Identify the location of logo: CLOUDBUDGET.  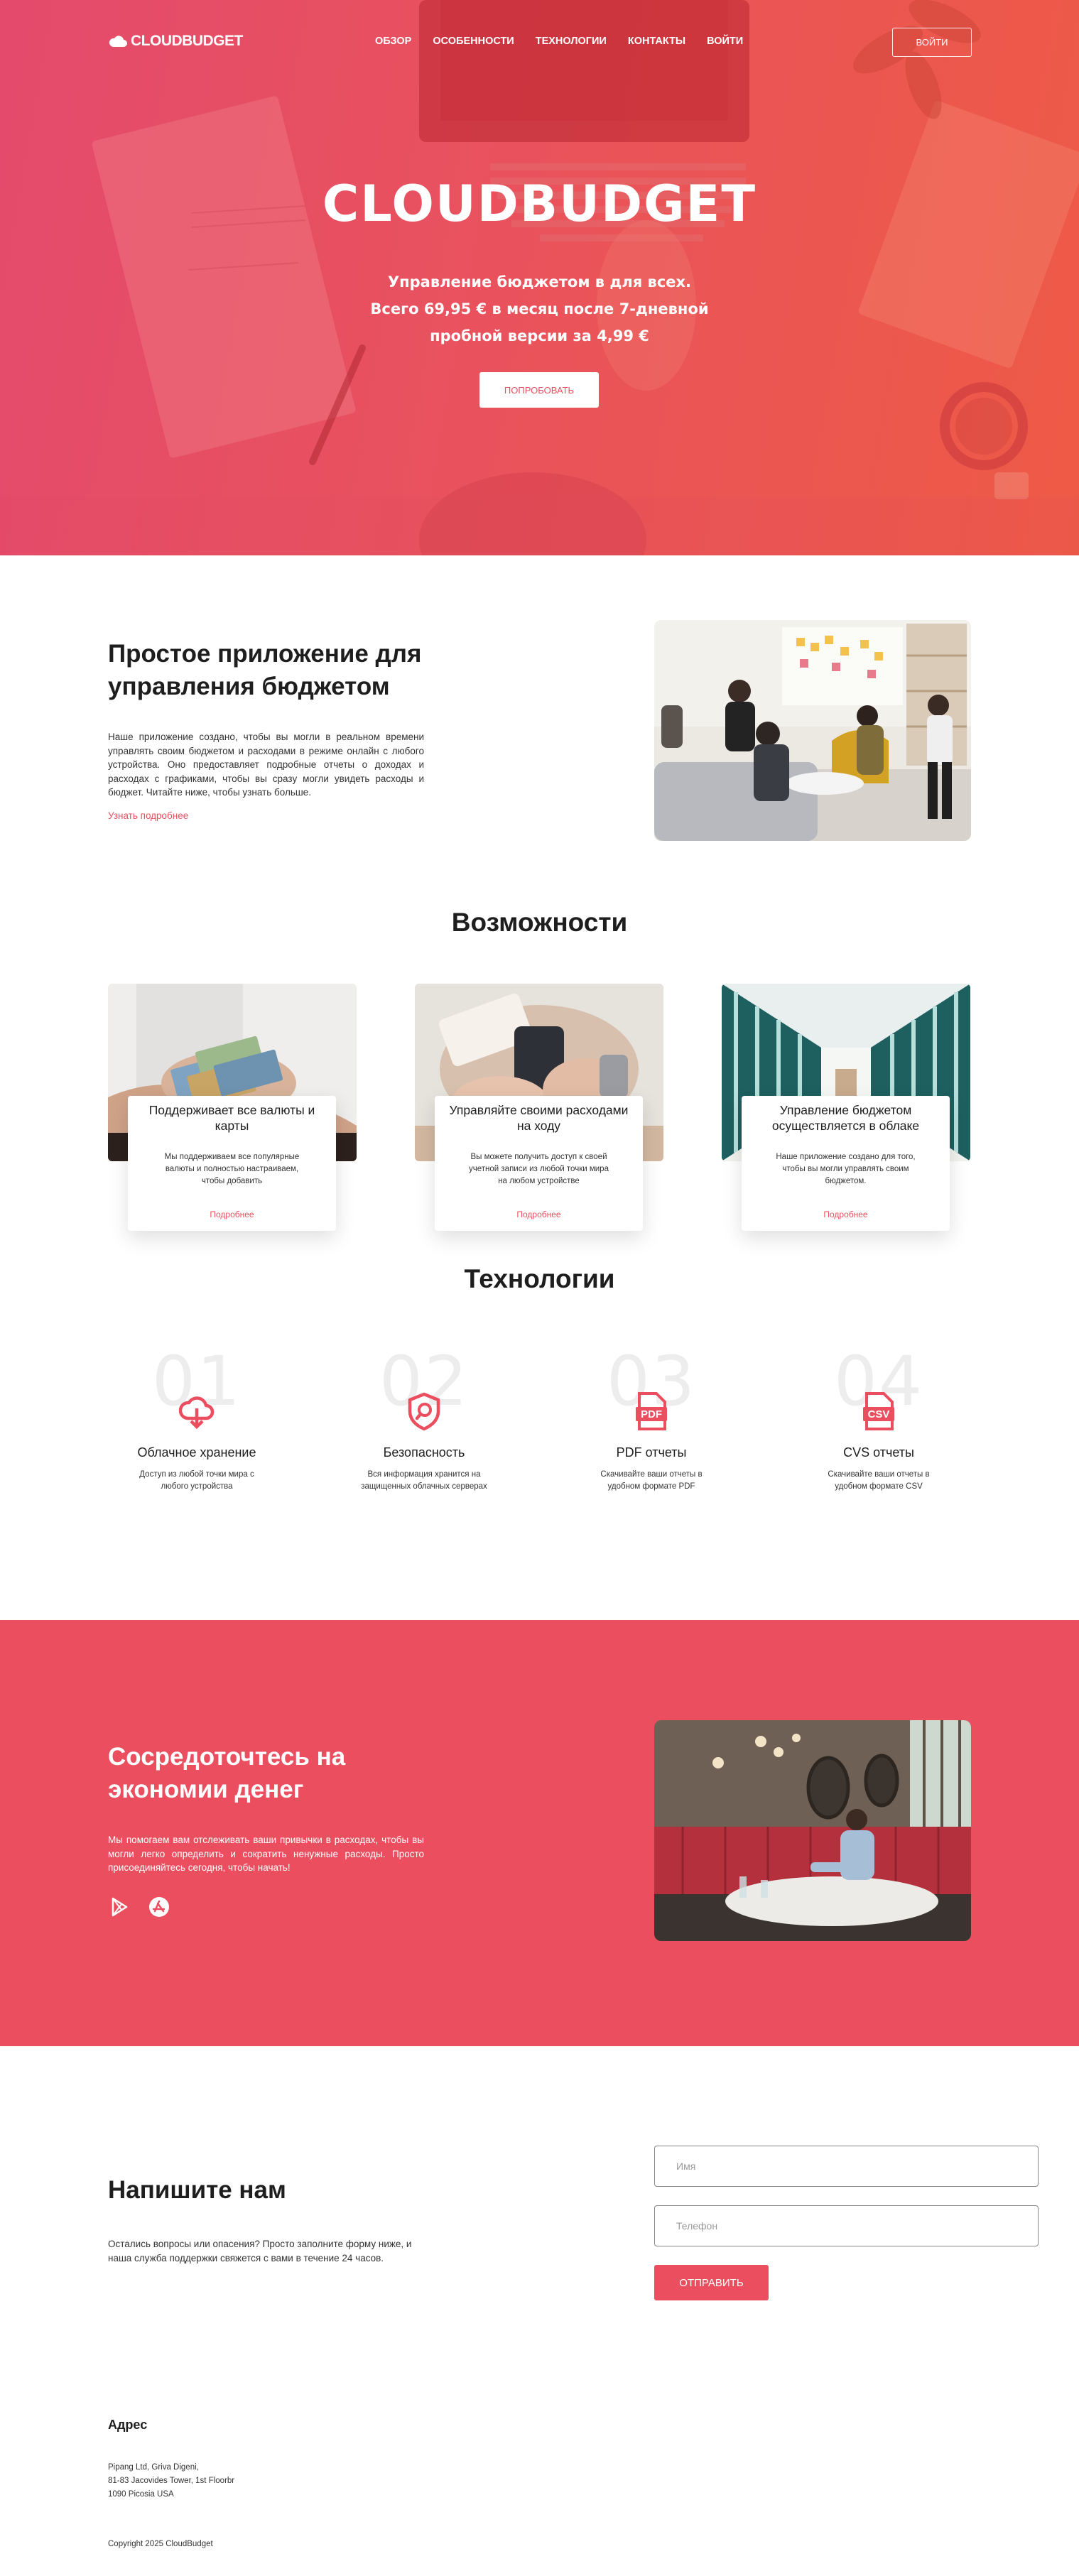
(176, 41).